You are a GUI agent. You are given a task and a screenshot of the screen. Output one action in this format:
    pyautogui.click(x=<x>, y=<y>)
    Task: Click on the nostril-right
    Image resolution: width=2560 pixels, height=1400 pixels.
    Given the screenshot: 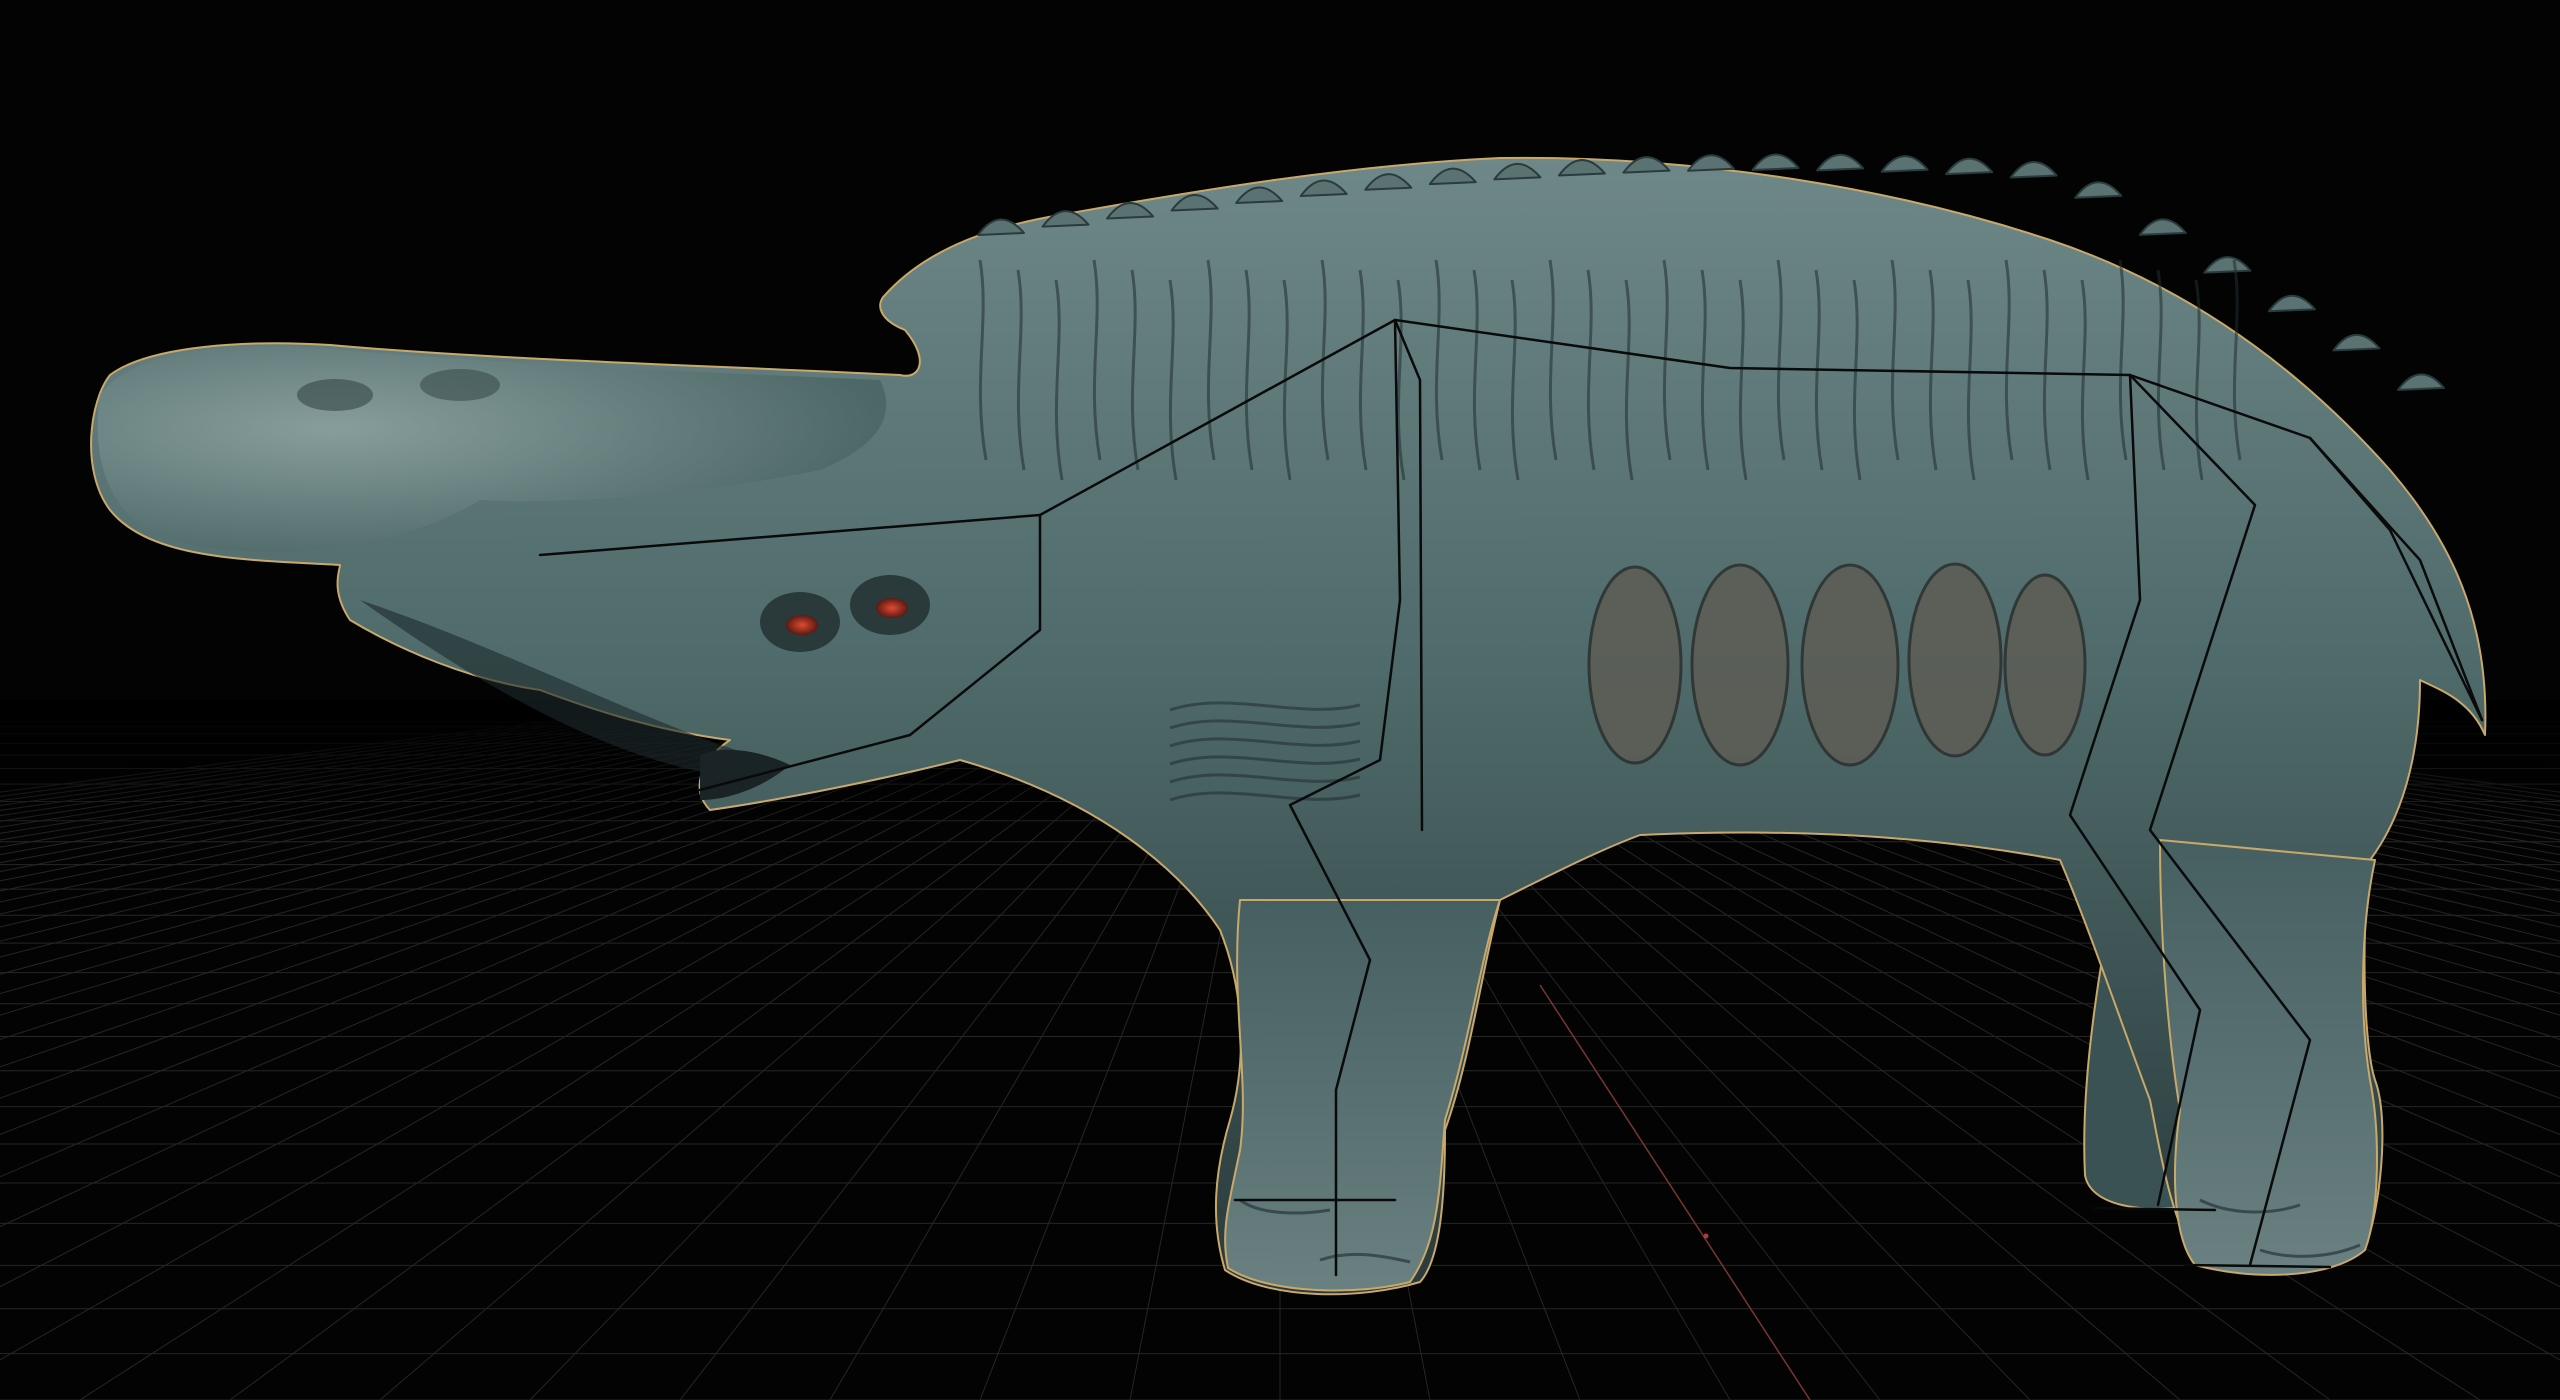 What is the action you would take?
    pyautogui.click(x=460, y=385)
    